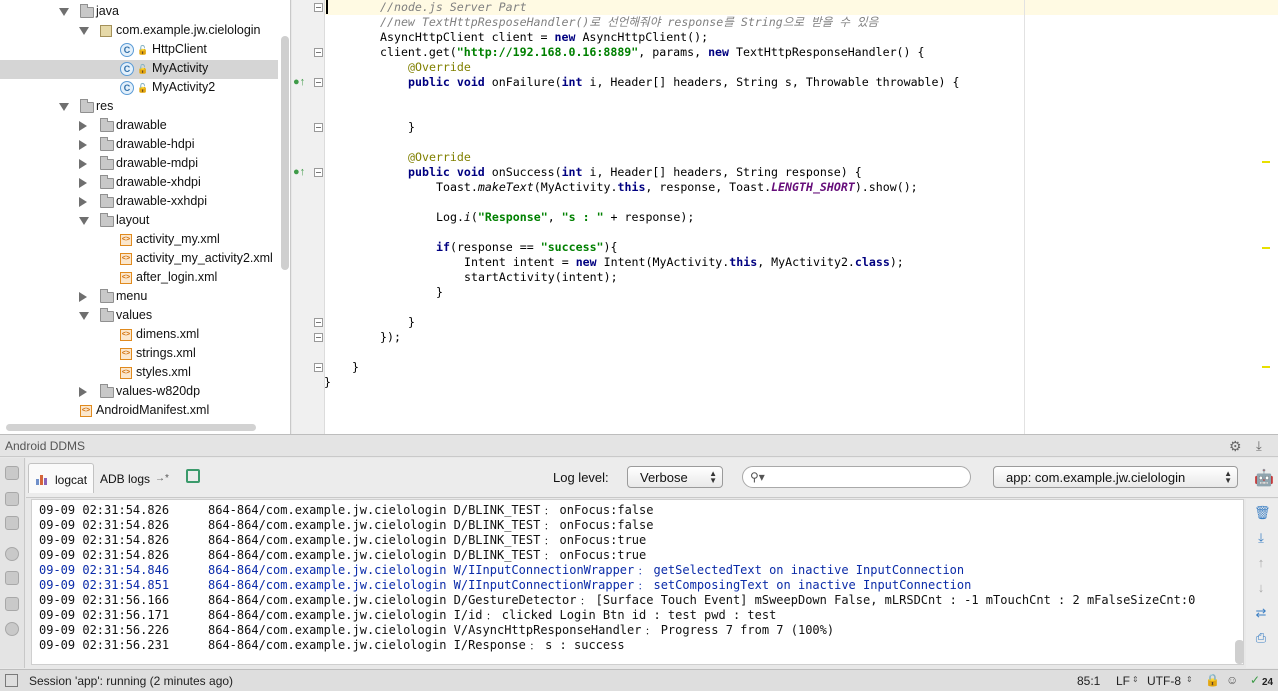  Describe the element at coordinates (139, 12) in the screenshot. I see `tree-item: java` at that location.